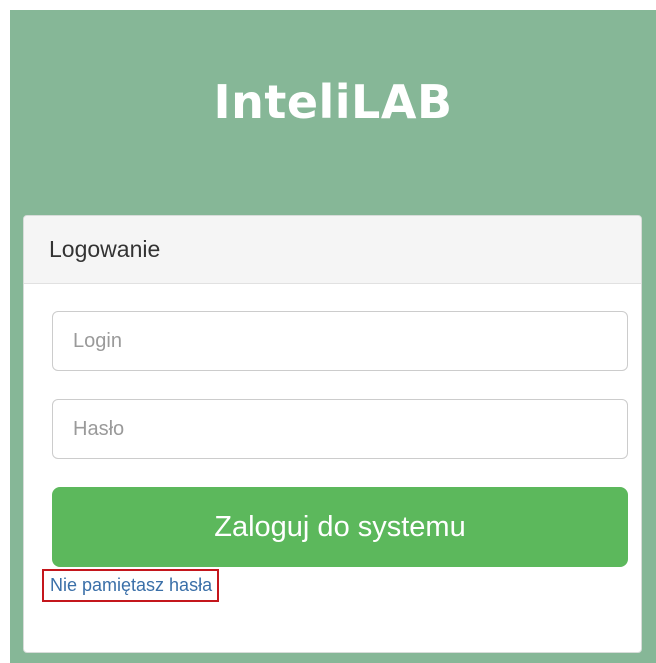 Image resolution: width=656 pixels, height=663 pixels. Describe the element at coordinates (333, 102) in the screenshot. I see `app-logo-title: InteliLAB` at that location.